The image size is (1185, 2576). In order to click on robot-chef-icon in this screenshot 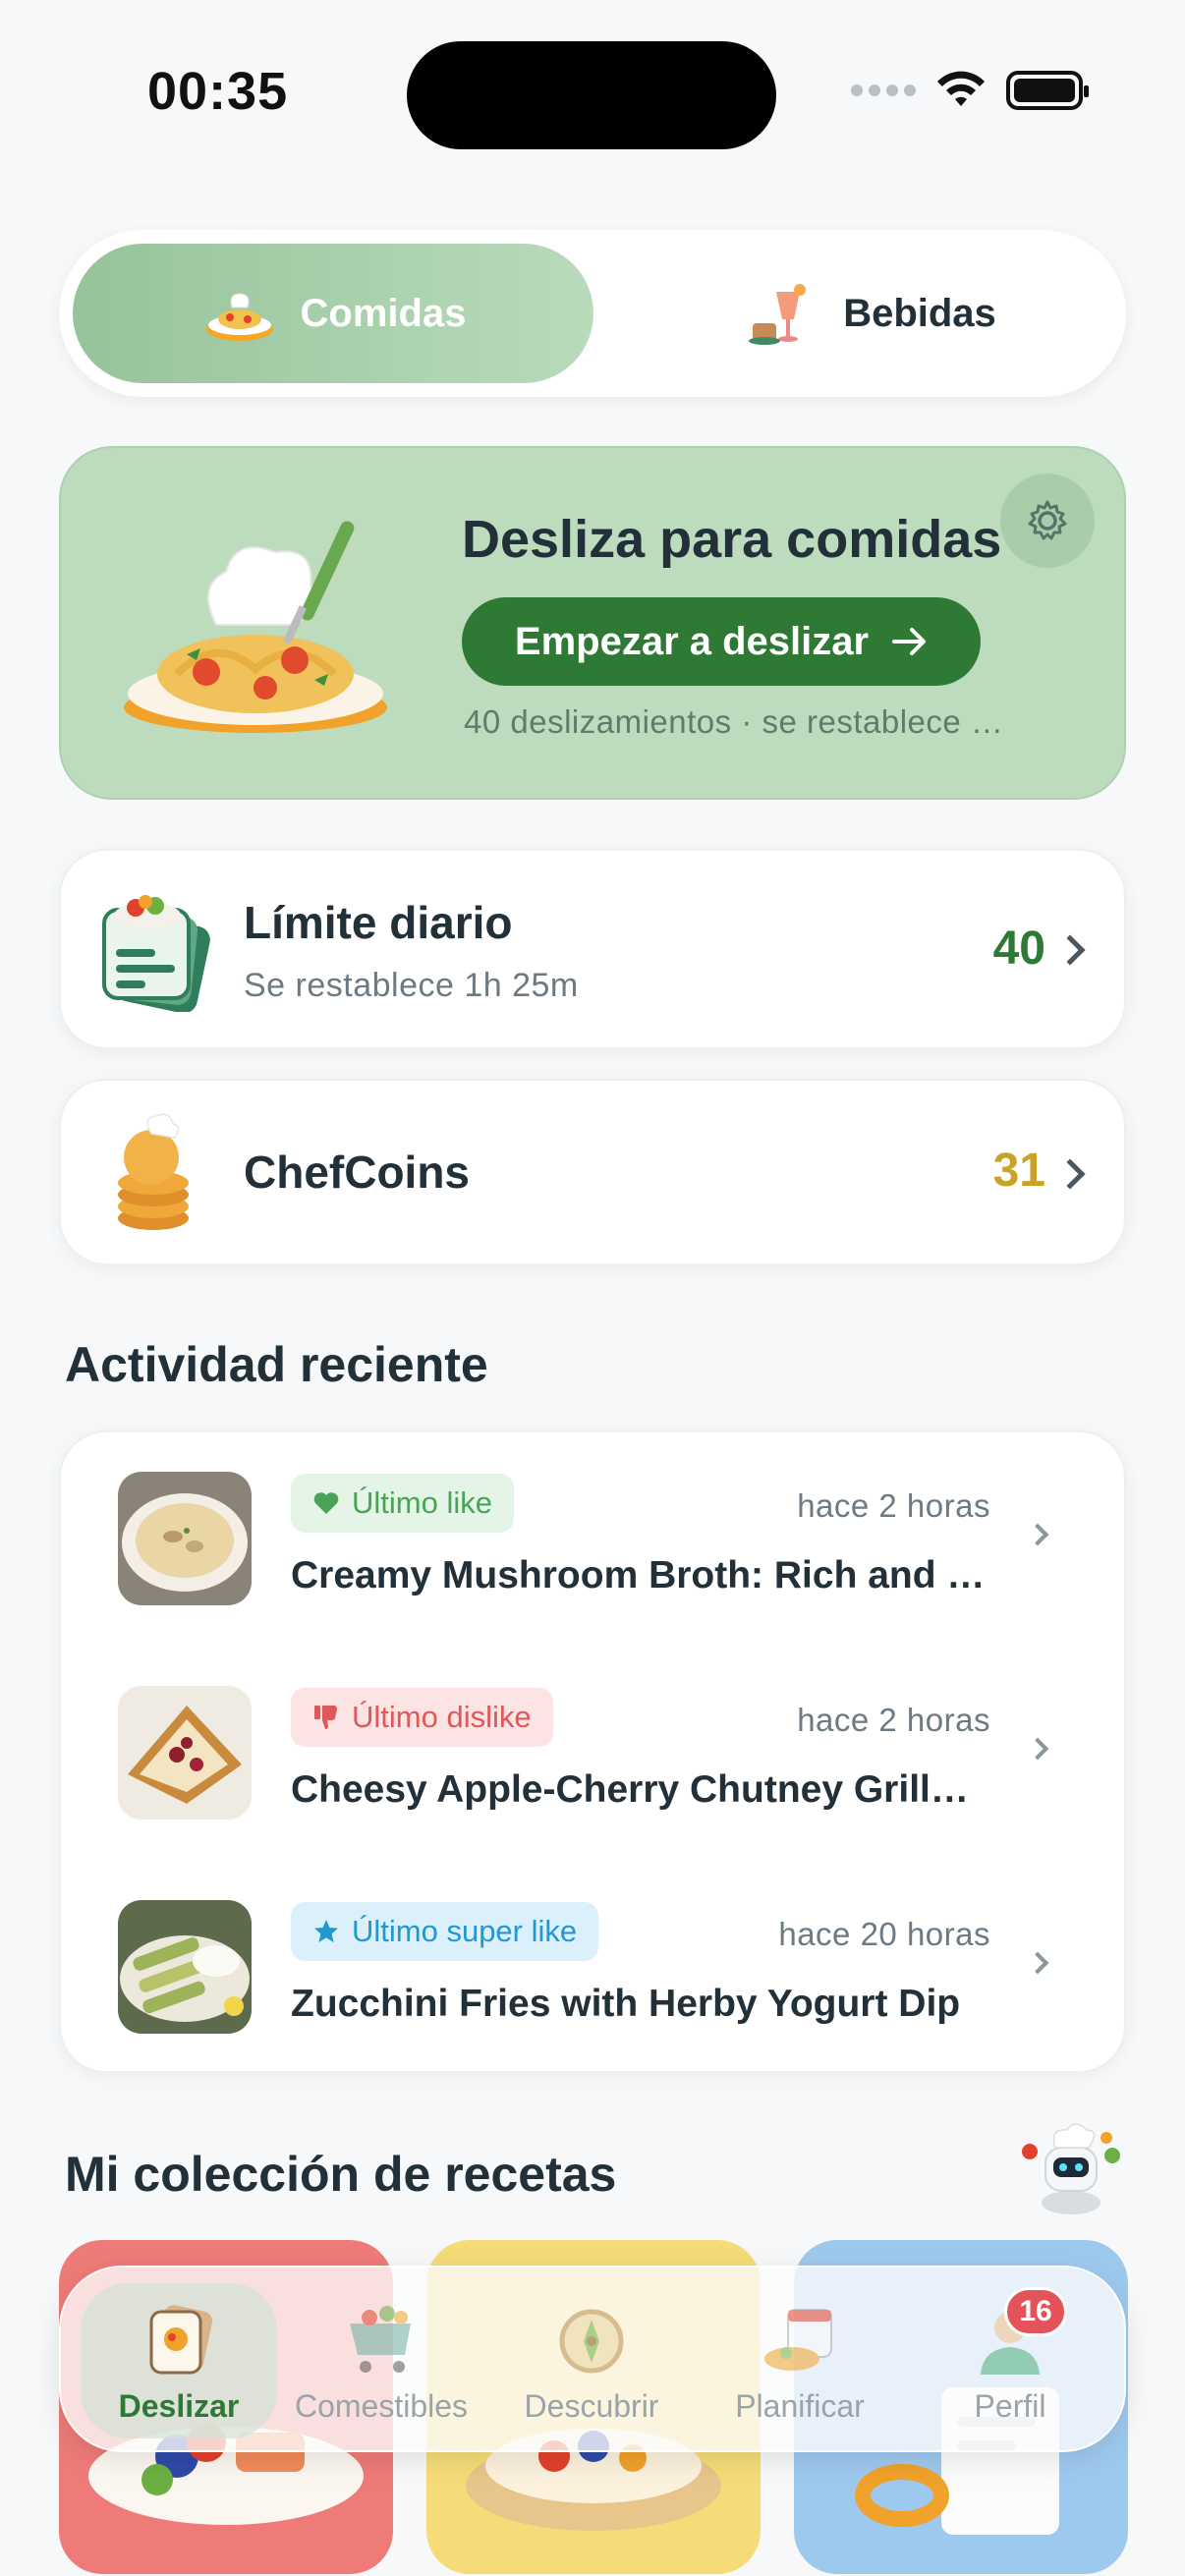, I will do `click(1071, 2163)`.